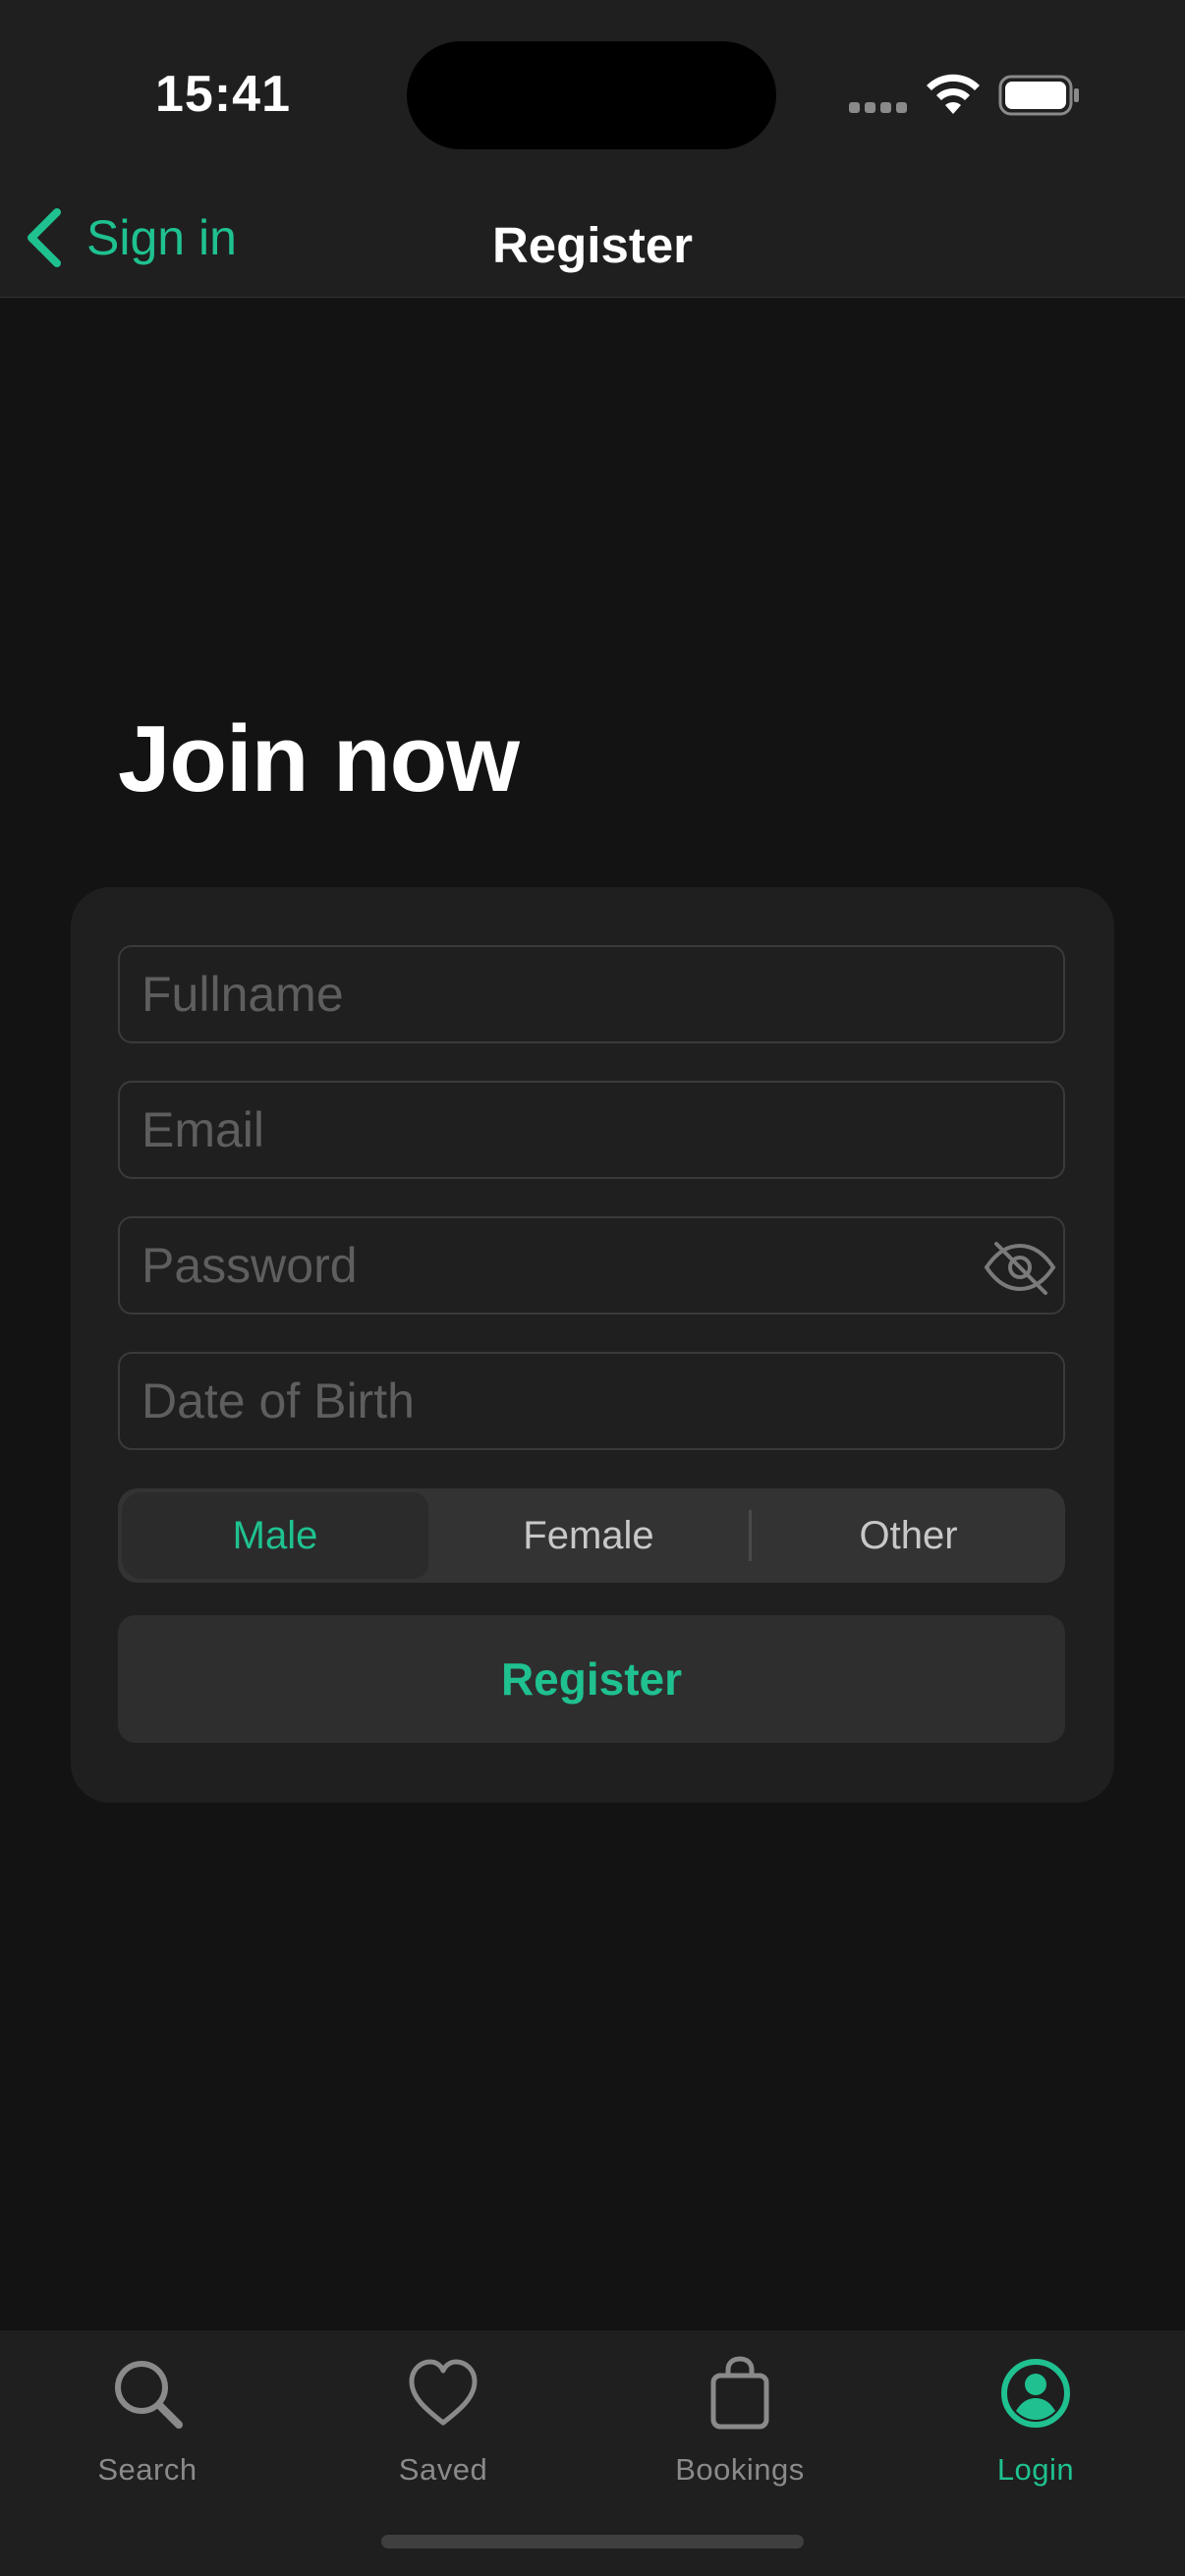  I want to click on email-input, so click(592, 1130).